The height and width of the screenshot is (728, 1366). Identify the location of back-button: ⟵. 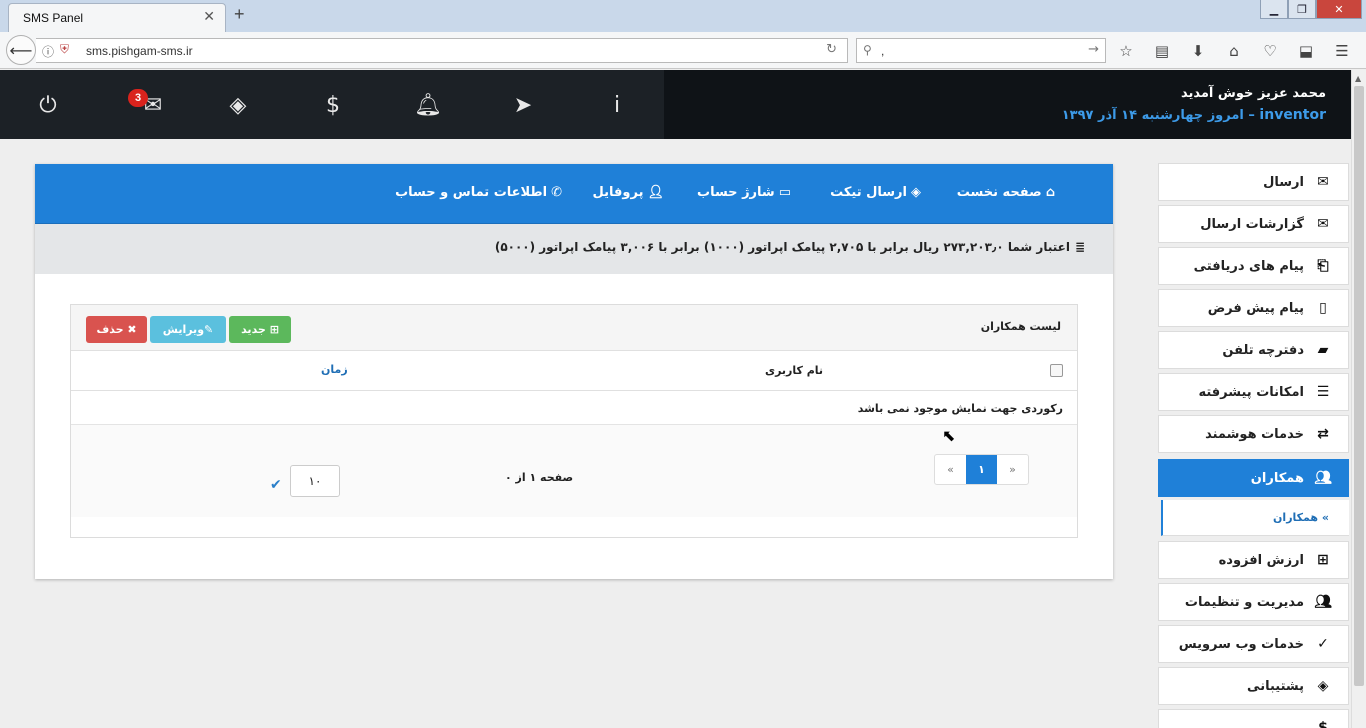
(21, 50).